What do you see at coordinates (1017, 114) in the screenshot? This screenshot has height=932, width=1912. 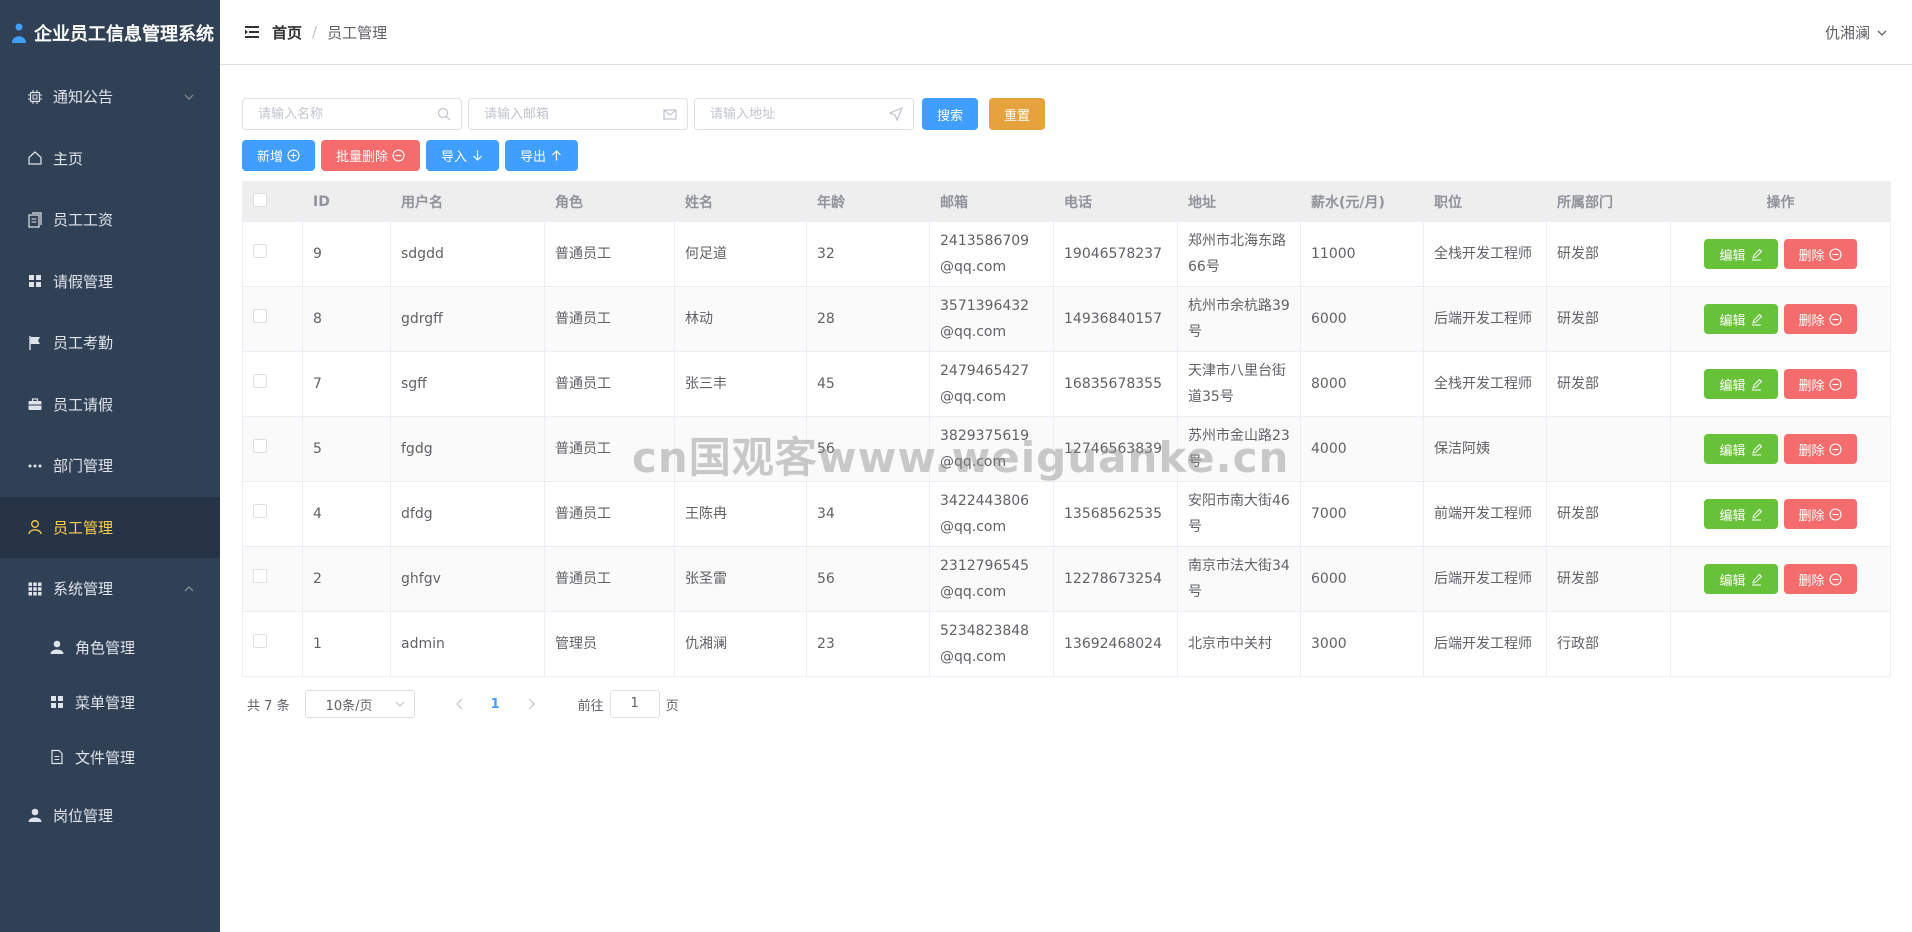 I see `reset-button: 重置` at bounding box center [1017, 114].